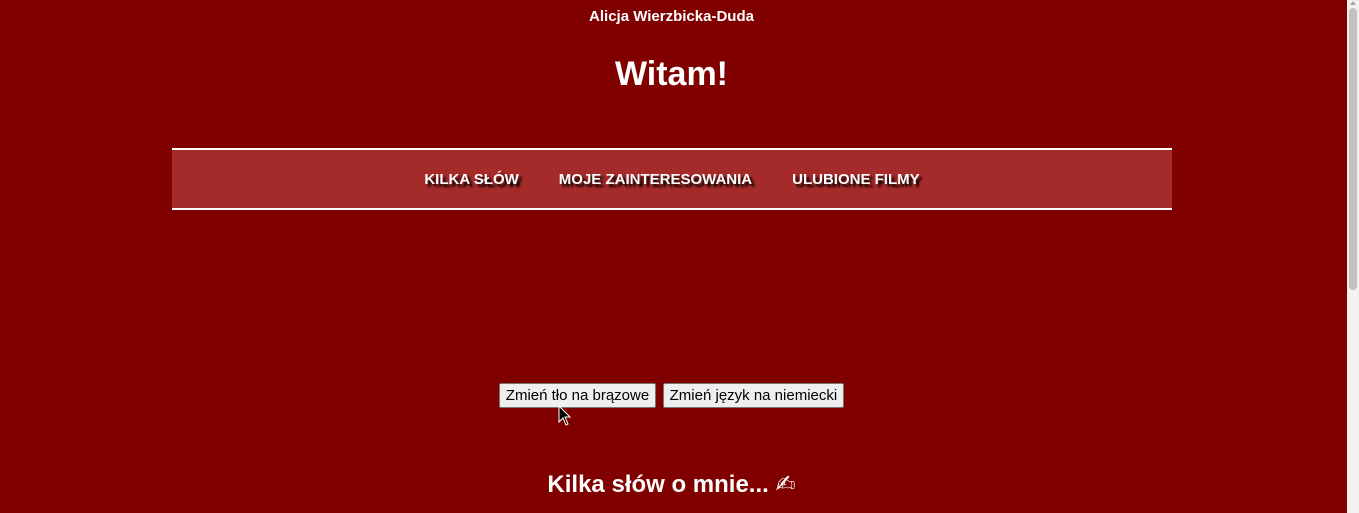 The width and height of the screenshot is (1359, 513). Describe the element at coordinates (565, 415) in the screenshot. I see `mouse-cursor-icon` at that location.